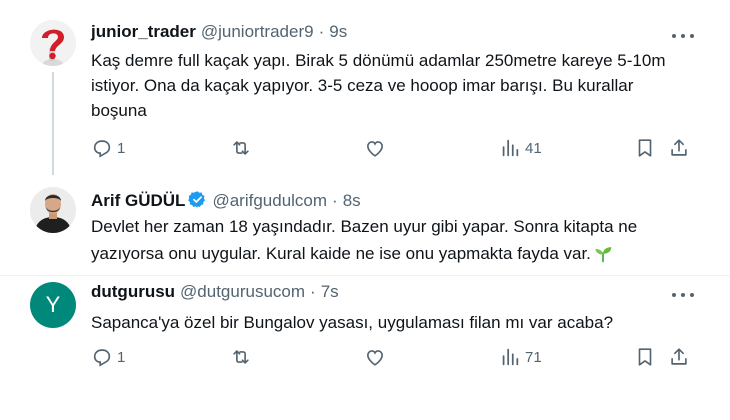 The image size is (730, 420). I want to click on tweet-header: Arif GÜDÜL @arifgudulcom · 8s, so click(226, 199).